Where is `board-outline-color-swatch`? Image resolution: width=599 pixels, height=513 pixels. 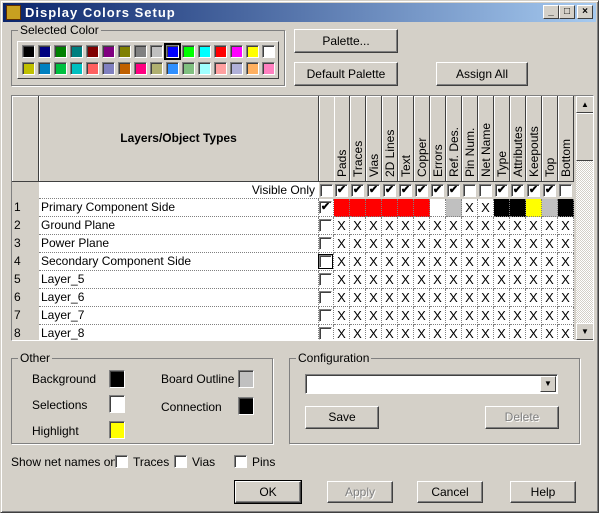
board-outline-color-swatch is located at coordinates (246, 379).